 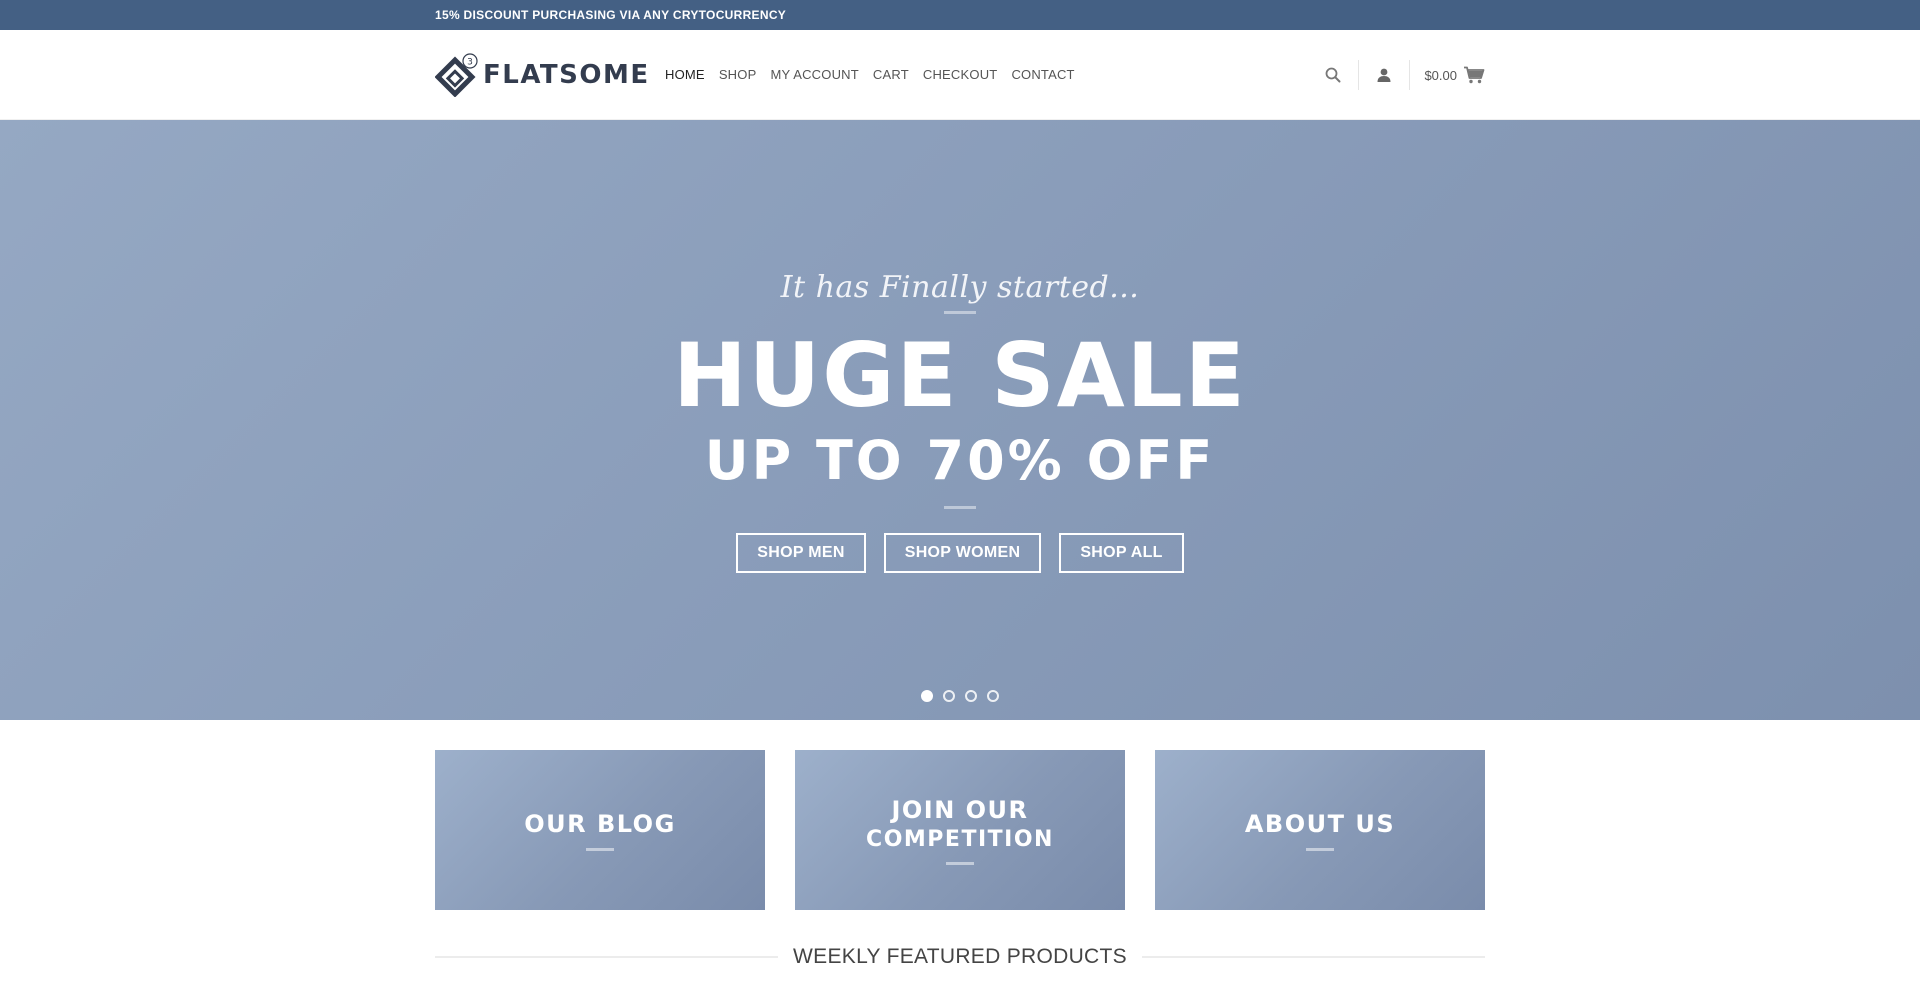 I want to click on banner-title-line: JOIN OUR, so click(x=960, y=809).